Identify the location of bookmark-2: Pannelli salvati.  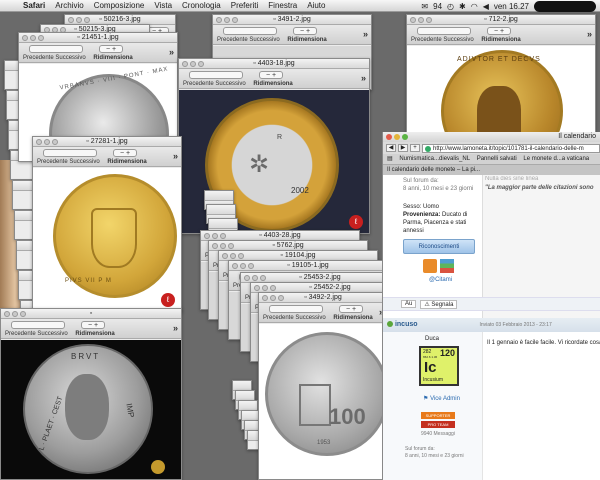
(497, 159).